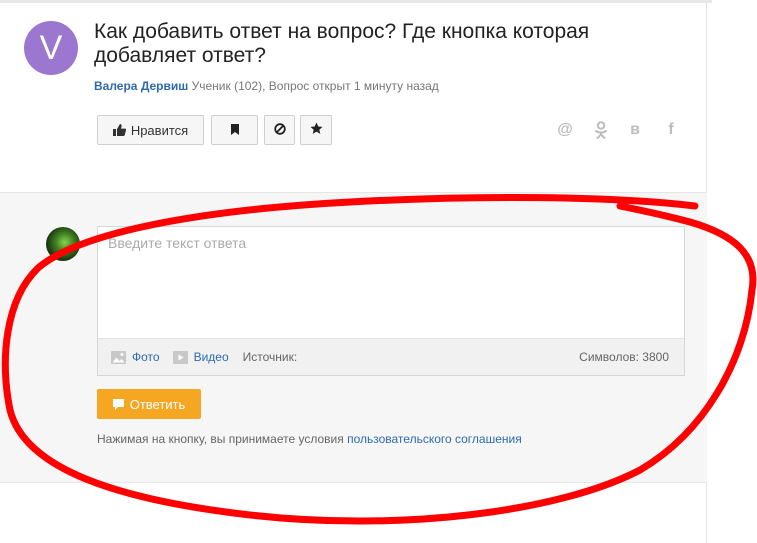 The height and width of the screenshot is (543, 757). What do you see at coordinates (180, 357) in the screenshot?
I see `video-icon` at bounding box center [180, 357].